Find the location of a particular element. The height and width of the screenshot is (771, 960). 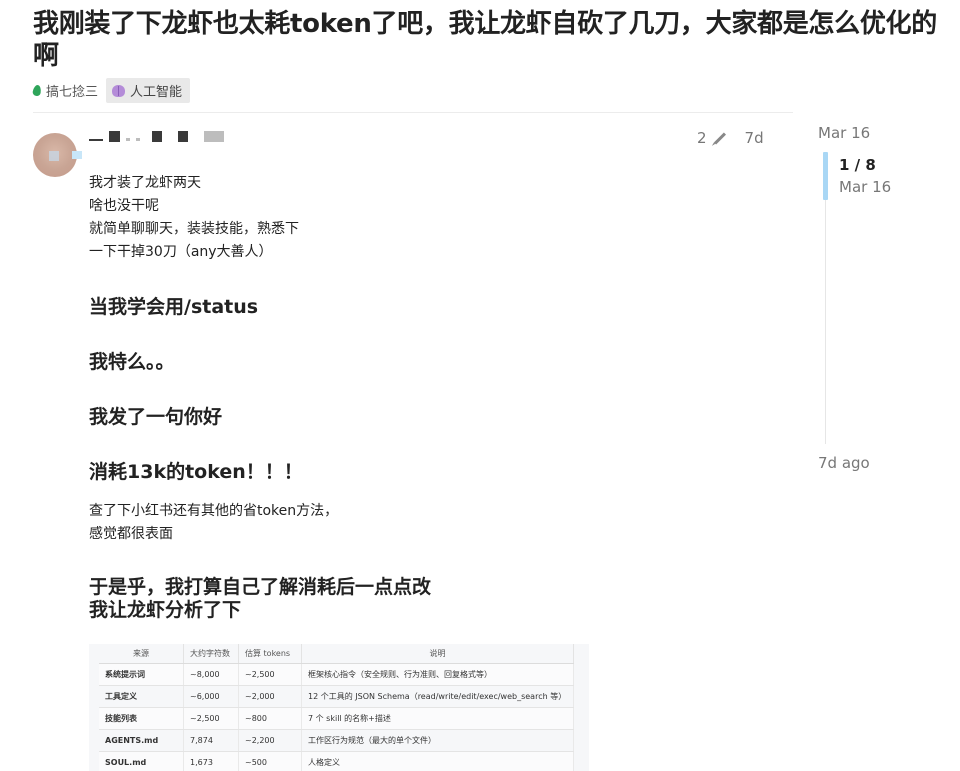

post-heading: 我让龙虾分析了下 is located at coordinates (165, 610).